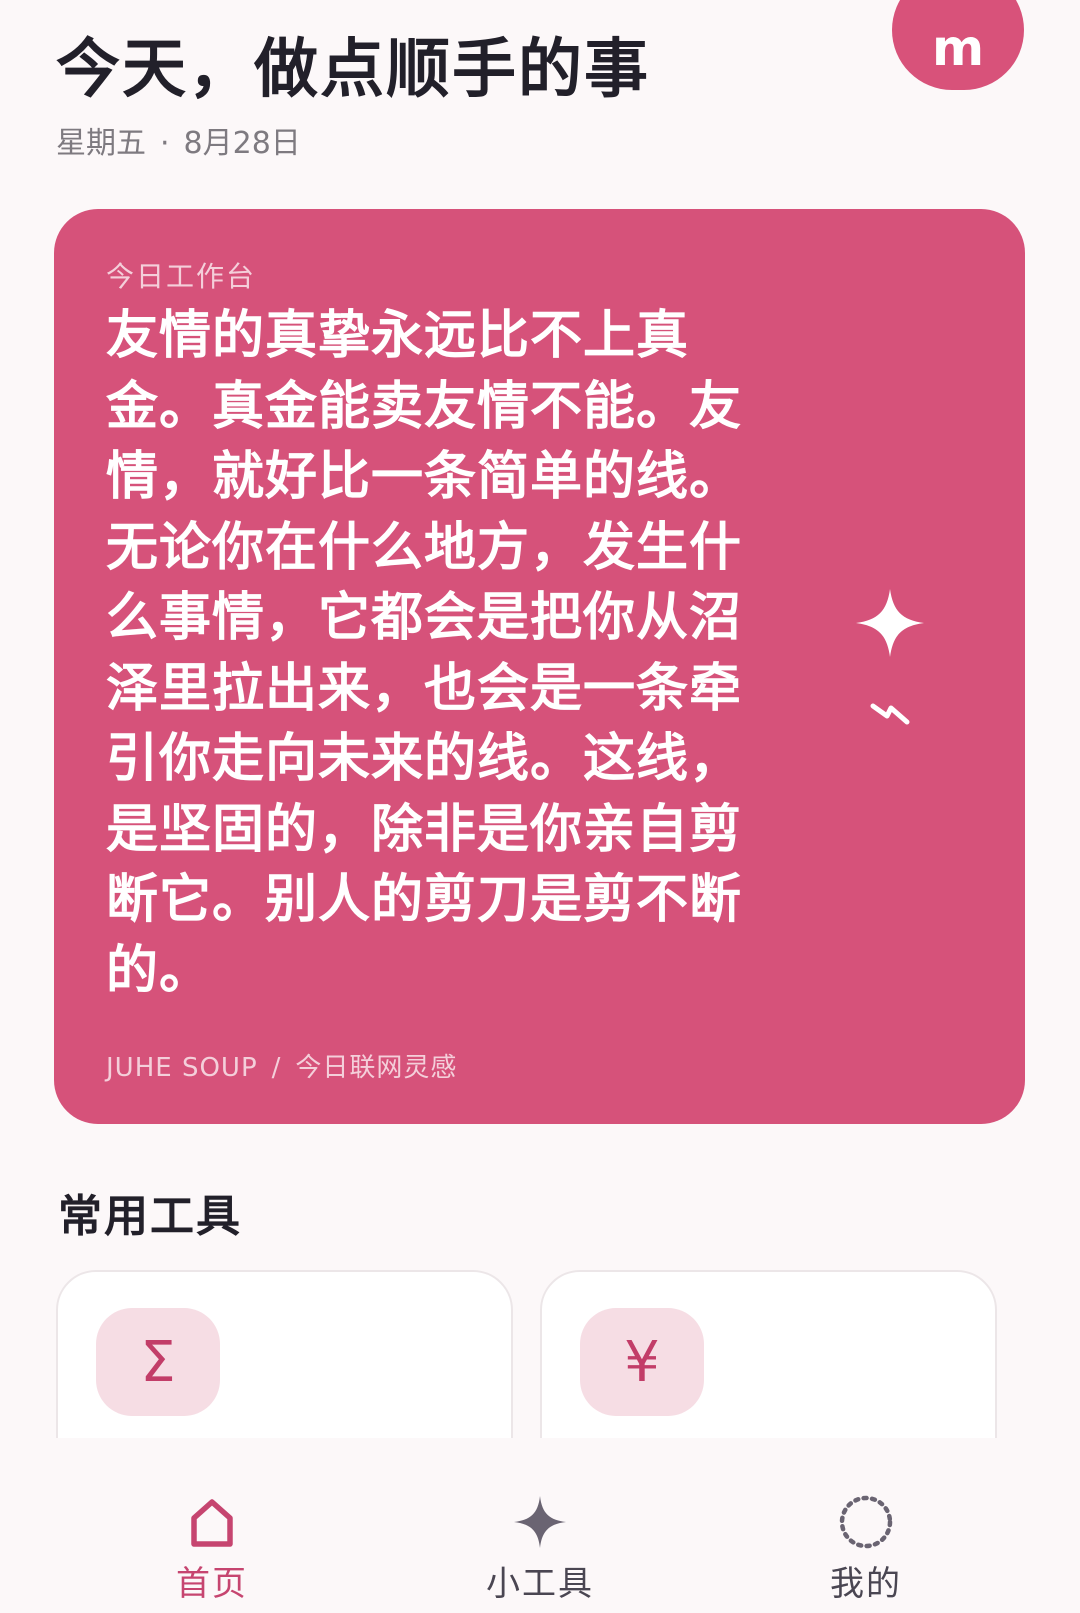 Image resolution: width=1080 pixels, height=1613 pixels. Describe the element at coordinates (353, 70) in the screenshot. I see `page-title: 今天，做点顺手的事` at that location.